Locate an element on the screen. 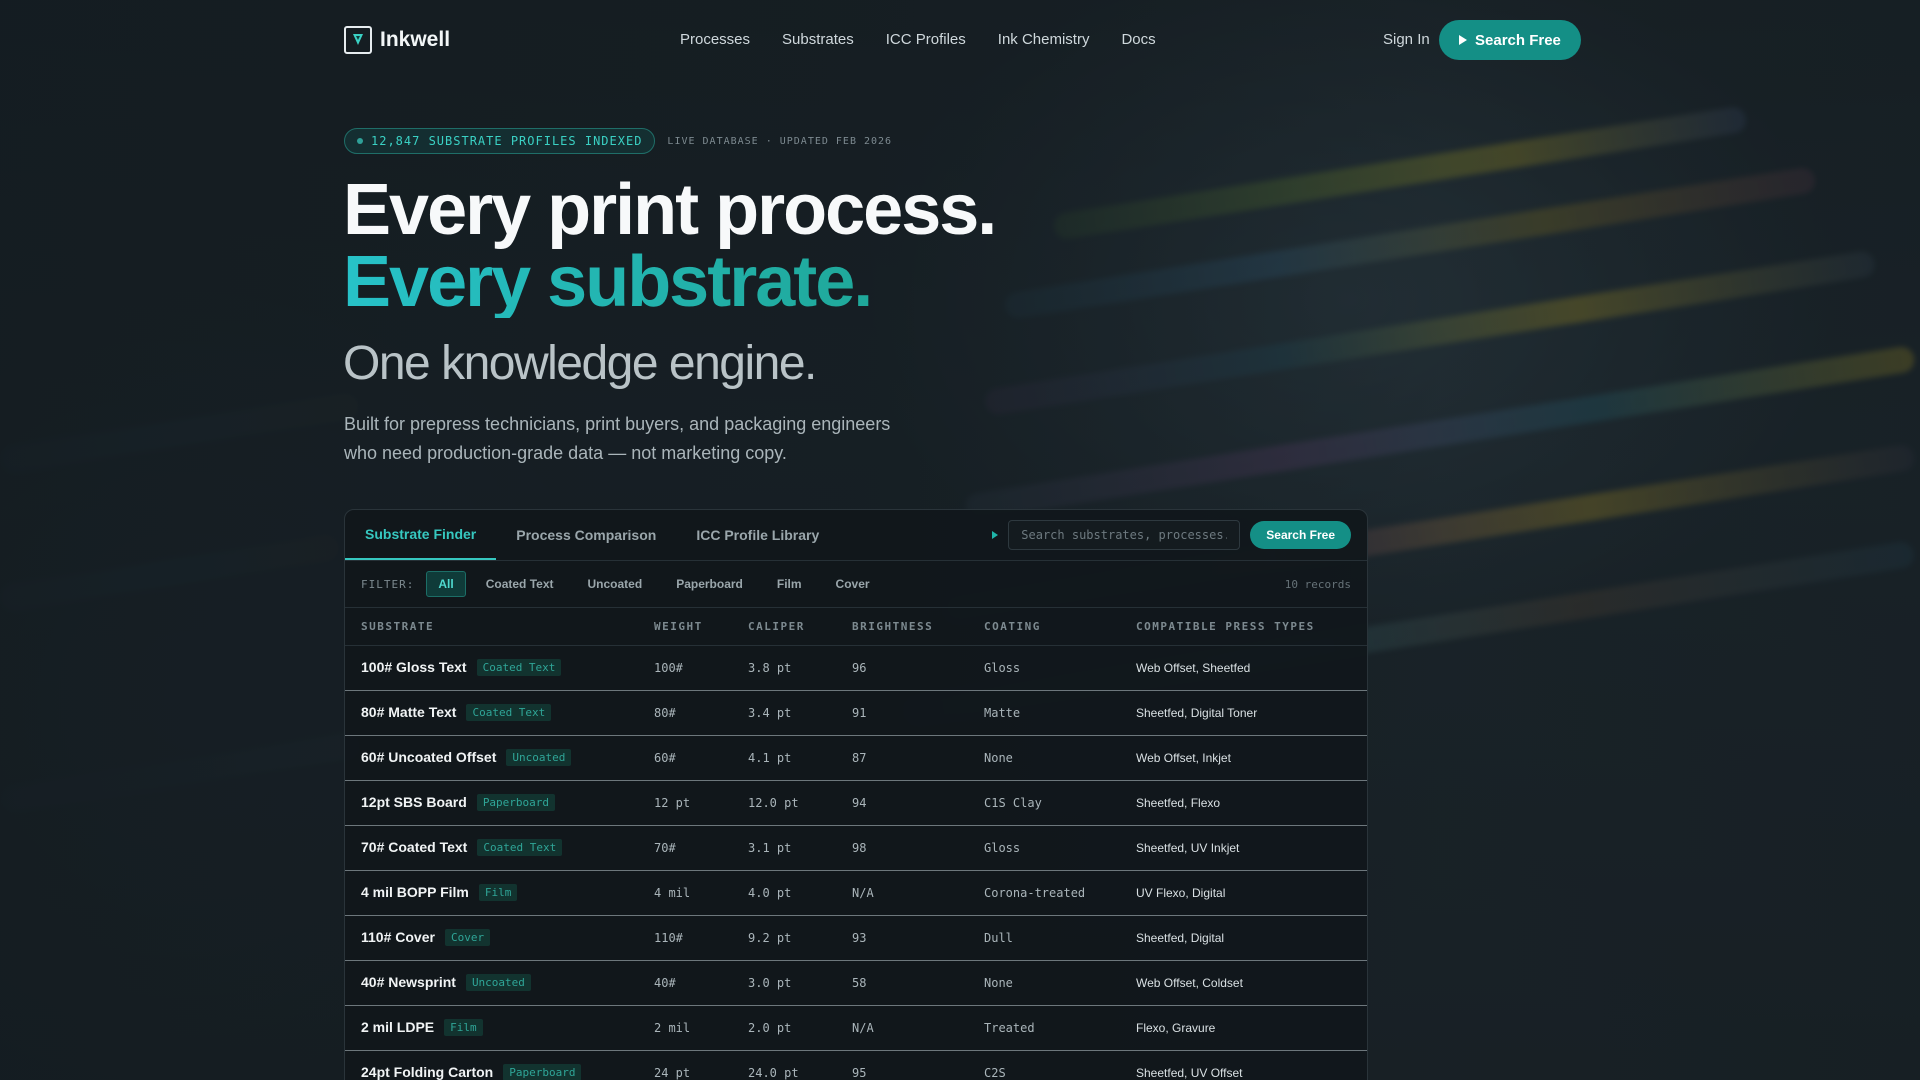 This screenshot has width=1920, height=1080. column-header-brightness: BRIGHTNESS is located at coordinates (902, 626).